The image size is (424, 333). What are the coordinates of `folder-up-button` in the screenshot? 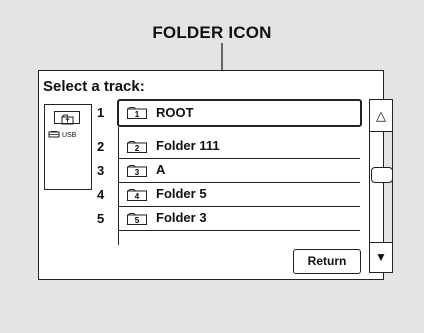 It's located at (67, 118).